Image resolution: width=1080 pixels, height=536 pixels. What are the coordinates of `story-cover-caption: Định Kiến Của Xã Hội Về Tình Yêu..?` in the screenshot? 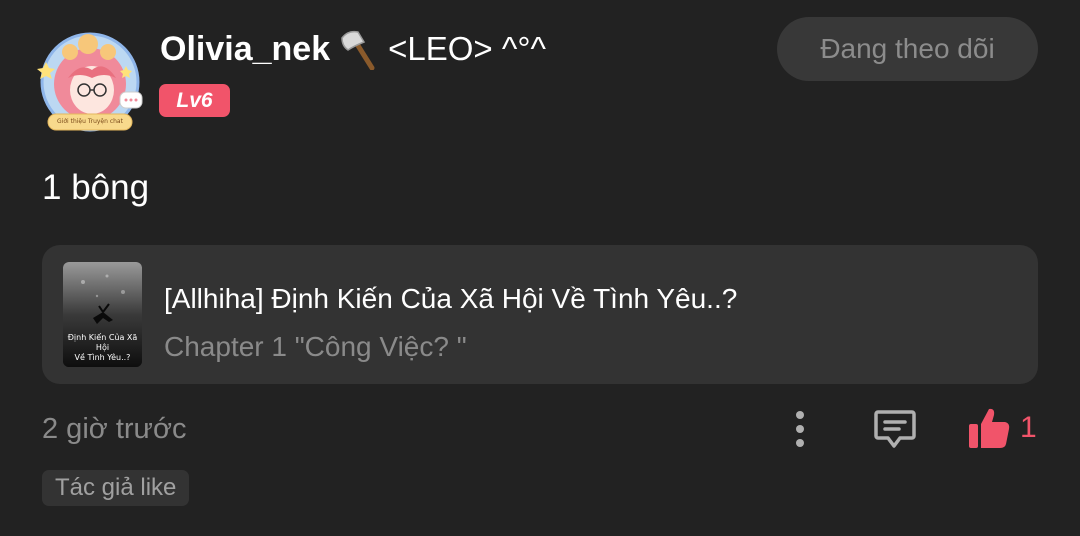 It's located at (102, 348).